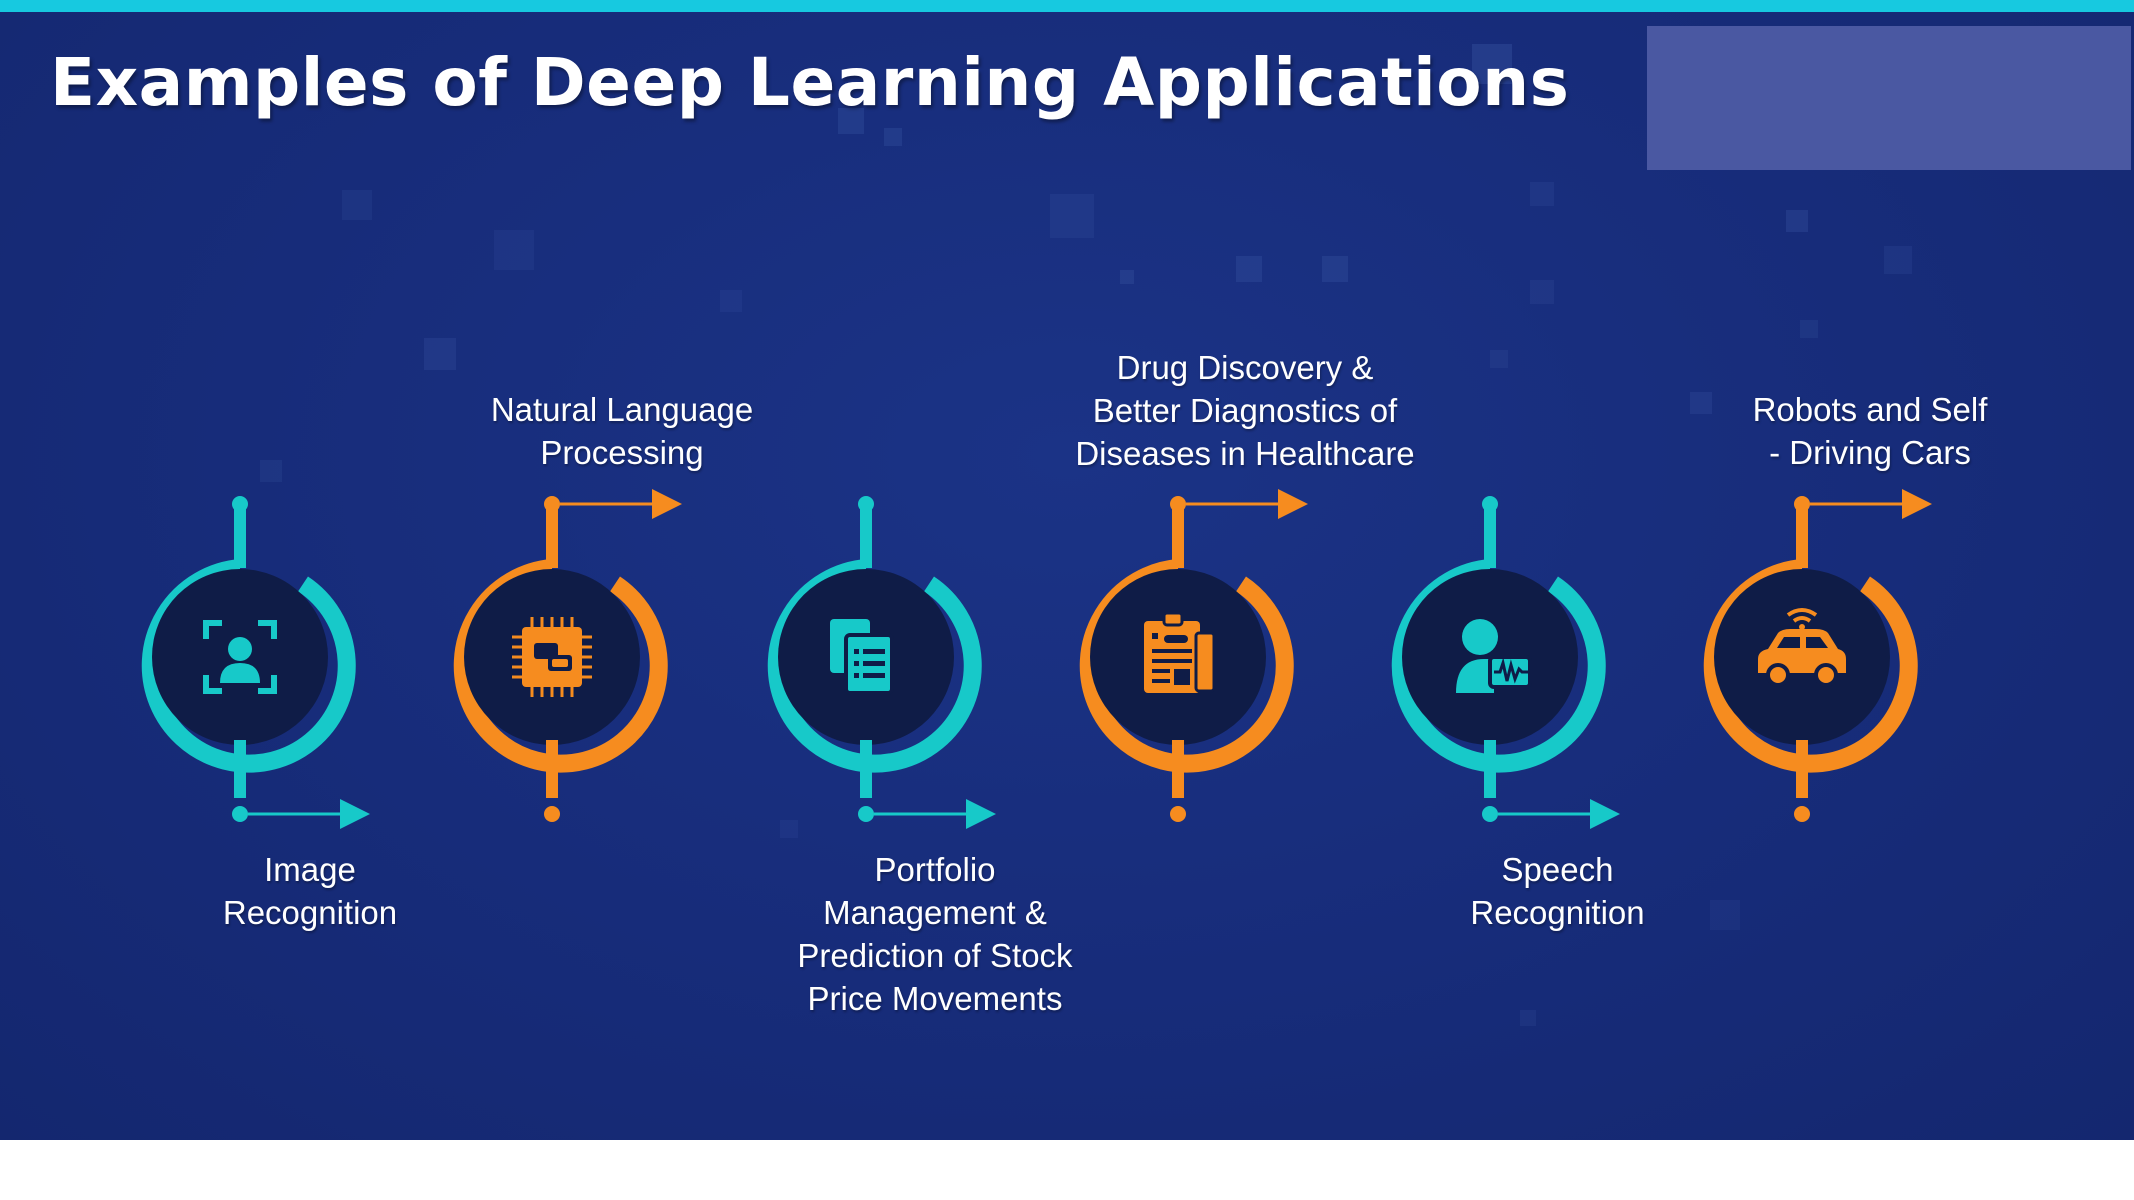 This screenshot has width=2134, height=1200. What do you see at coordinates (622, 431) in the screenshot?
I see `label-nlp: Natural Language Processing` at bounding box center [622, 431].